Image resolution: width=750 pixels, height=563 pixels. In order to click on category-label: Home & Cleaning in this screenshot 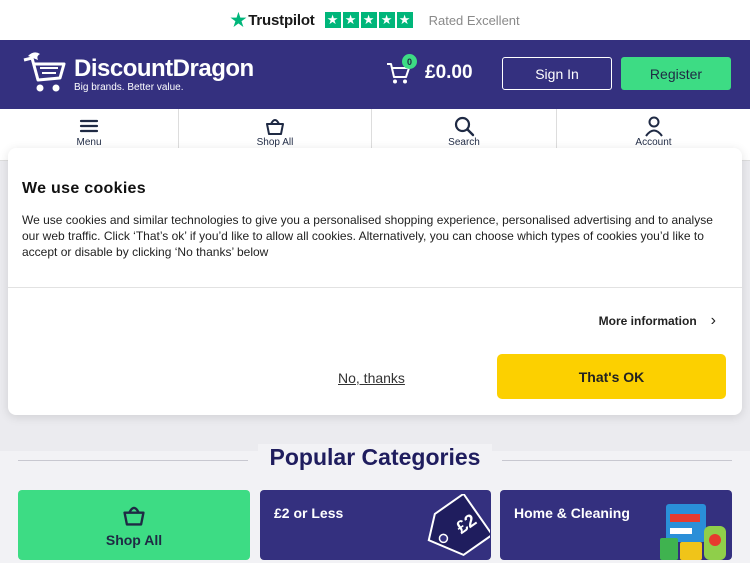, I will do `click(572, 513)`.